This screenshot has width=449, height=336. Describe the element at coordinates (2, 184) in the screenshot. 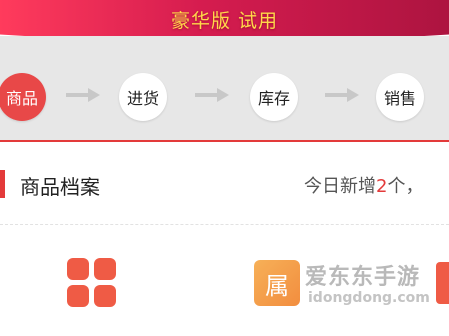

I see `section-accent-bar` at that location.